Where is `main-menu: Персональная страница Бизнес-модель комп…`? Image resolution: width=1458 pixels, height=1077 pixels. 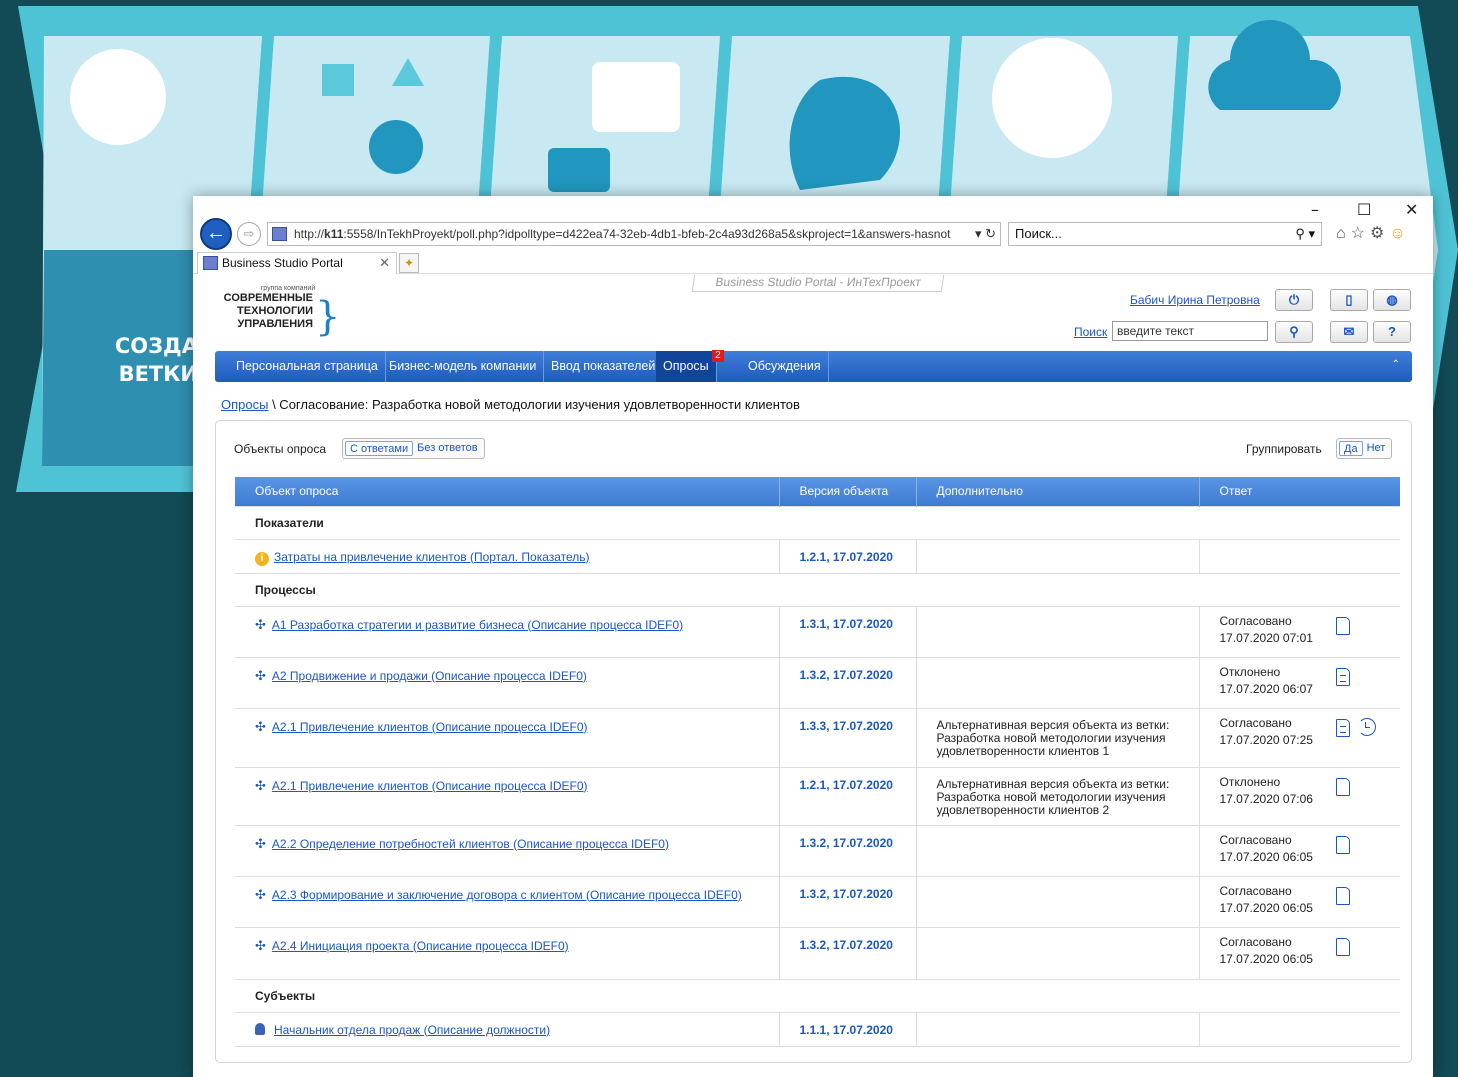 main-menu: Персональная страница Бизнес-модель комп… is located at coordinates (813, 366).